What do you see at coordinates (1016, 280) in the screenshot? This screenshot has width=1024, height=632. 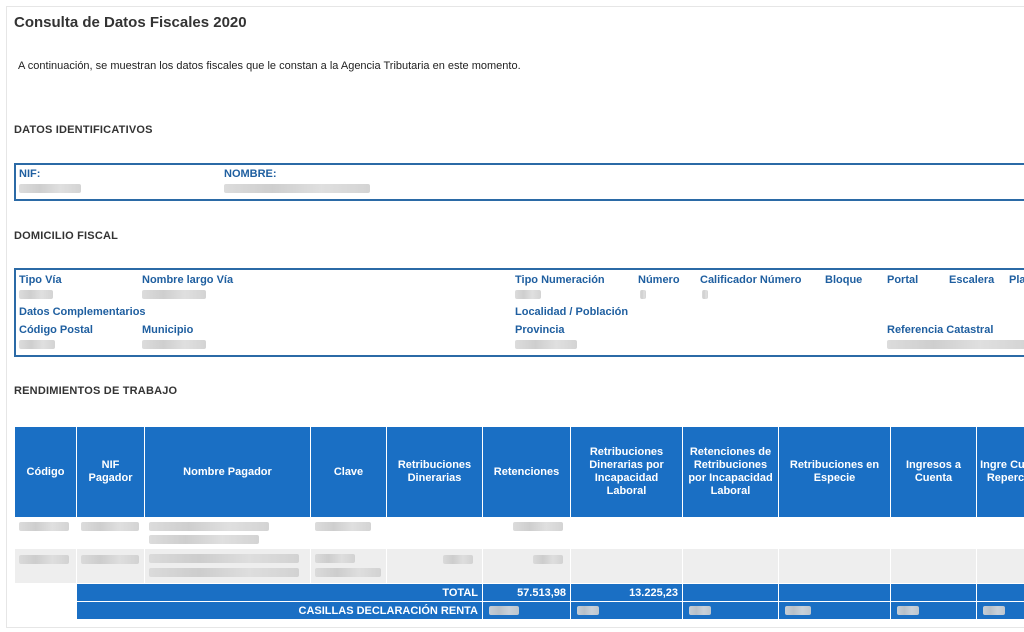 I see `planta-label: Pla` at bounding box center [1016, 280].